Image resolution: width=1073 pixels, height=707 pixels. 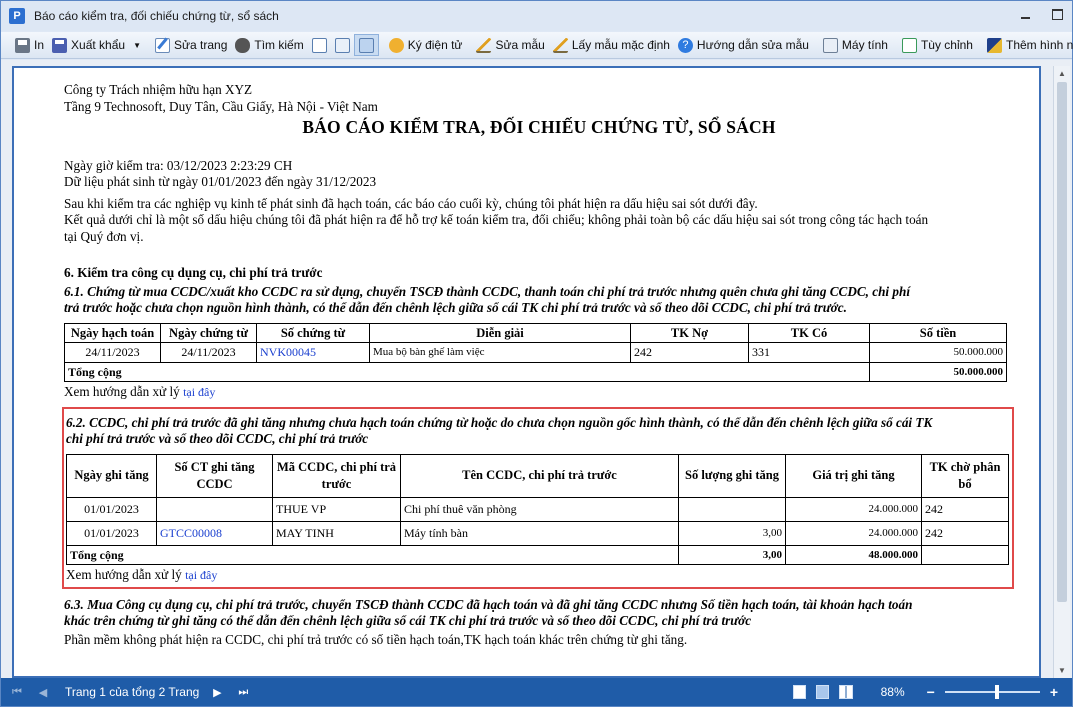 What do you see at coordinates (931, 692) in the screenshot?
I see `zoom-out-icon: −` at bounding box center [931, 692].